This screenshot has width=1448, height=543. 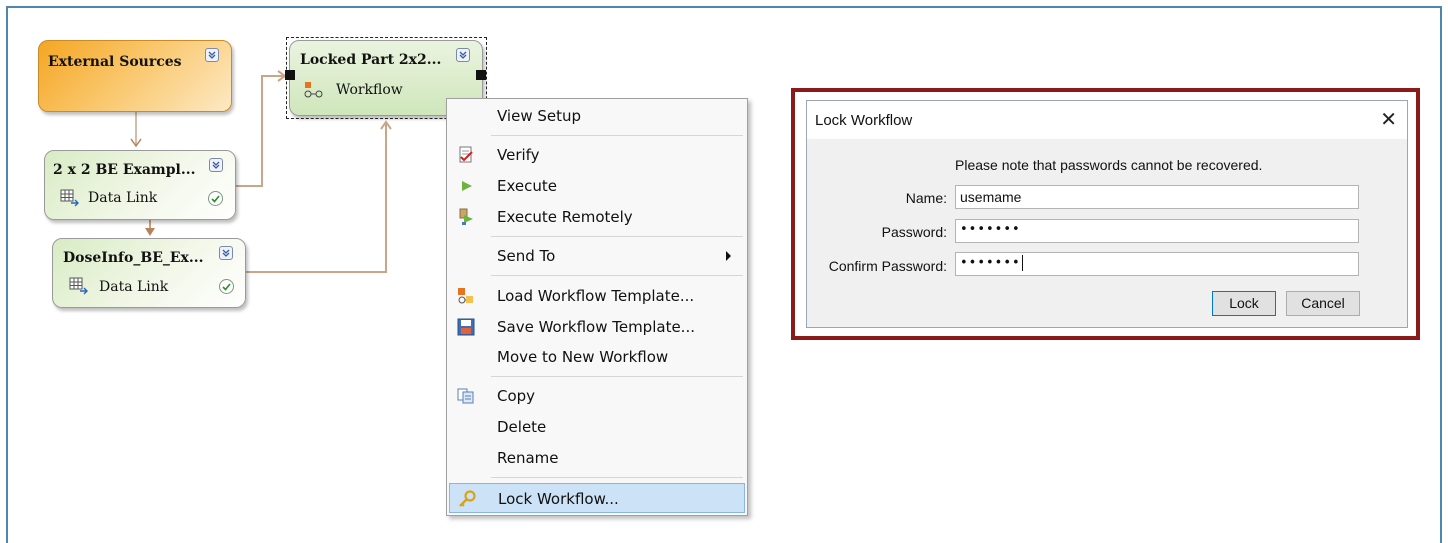 What do you see at coordinates (597, 396) in the screenshot?
I see `menu-item-copy: Copy` at bounding box center [597, 396].